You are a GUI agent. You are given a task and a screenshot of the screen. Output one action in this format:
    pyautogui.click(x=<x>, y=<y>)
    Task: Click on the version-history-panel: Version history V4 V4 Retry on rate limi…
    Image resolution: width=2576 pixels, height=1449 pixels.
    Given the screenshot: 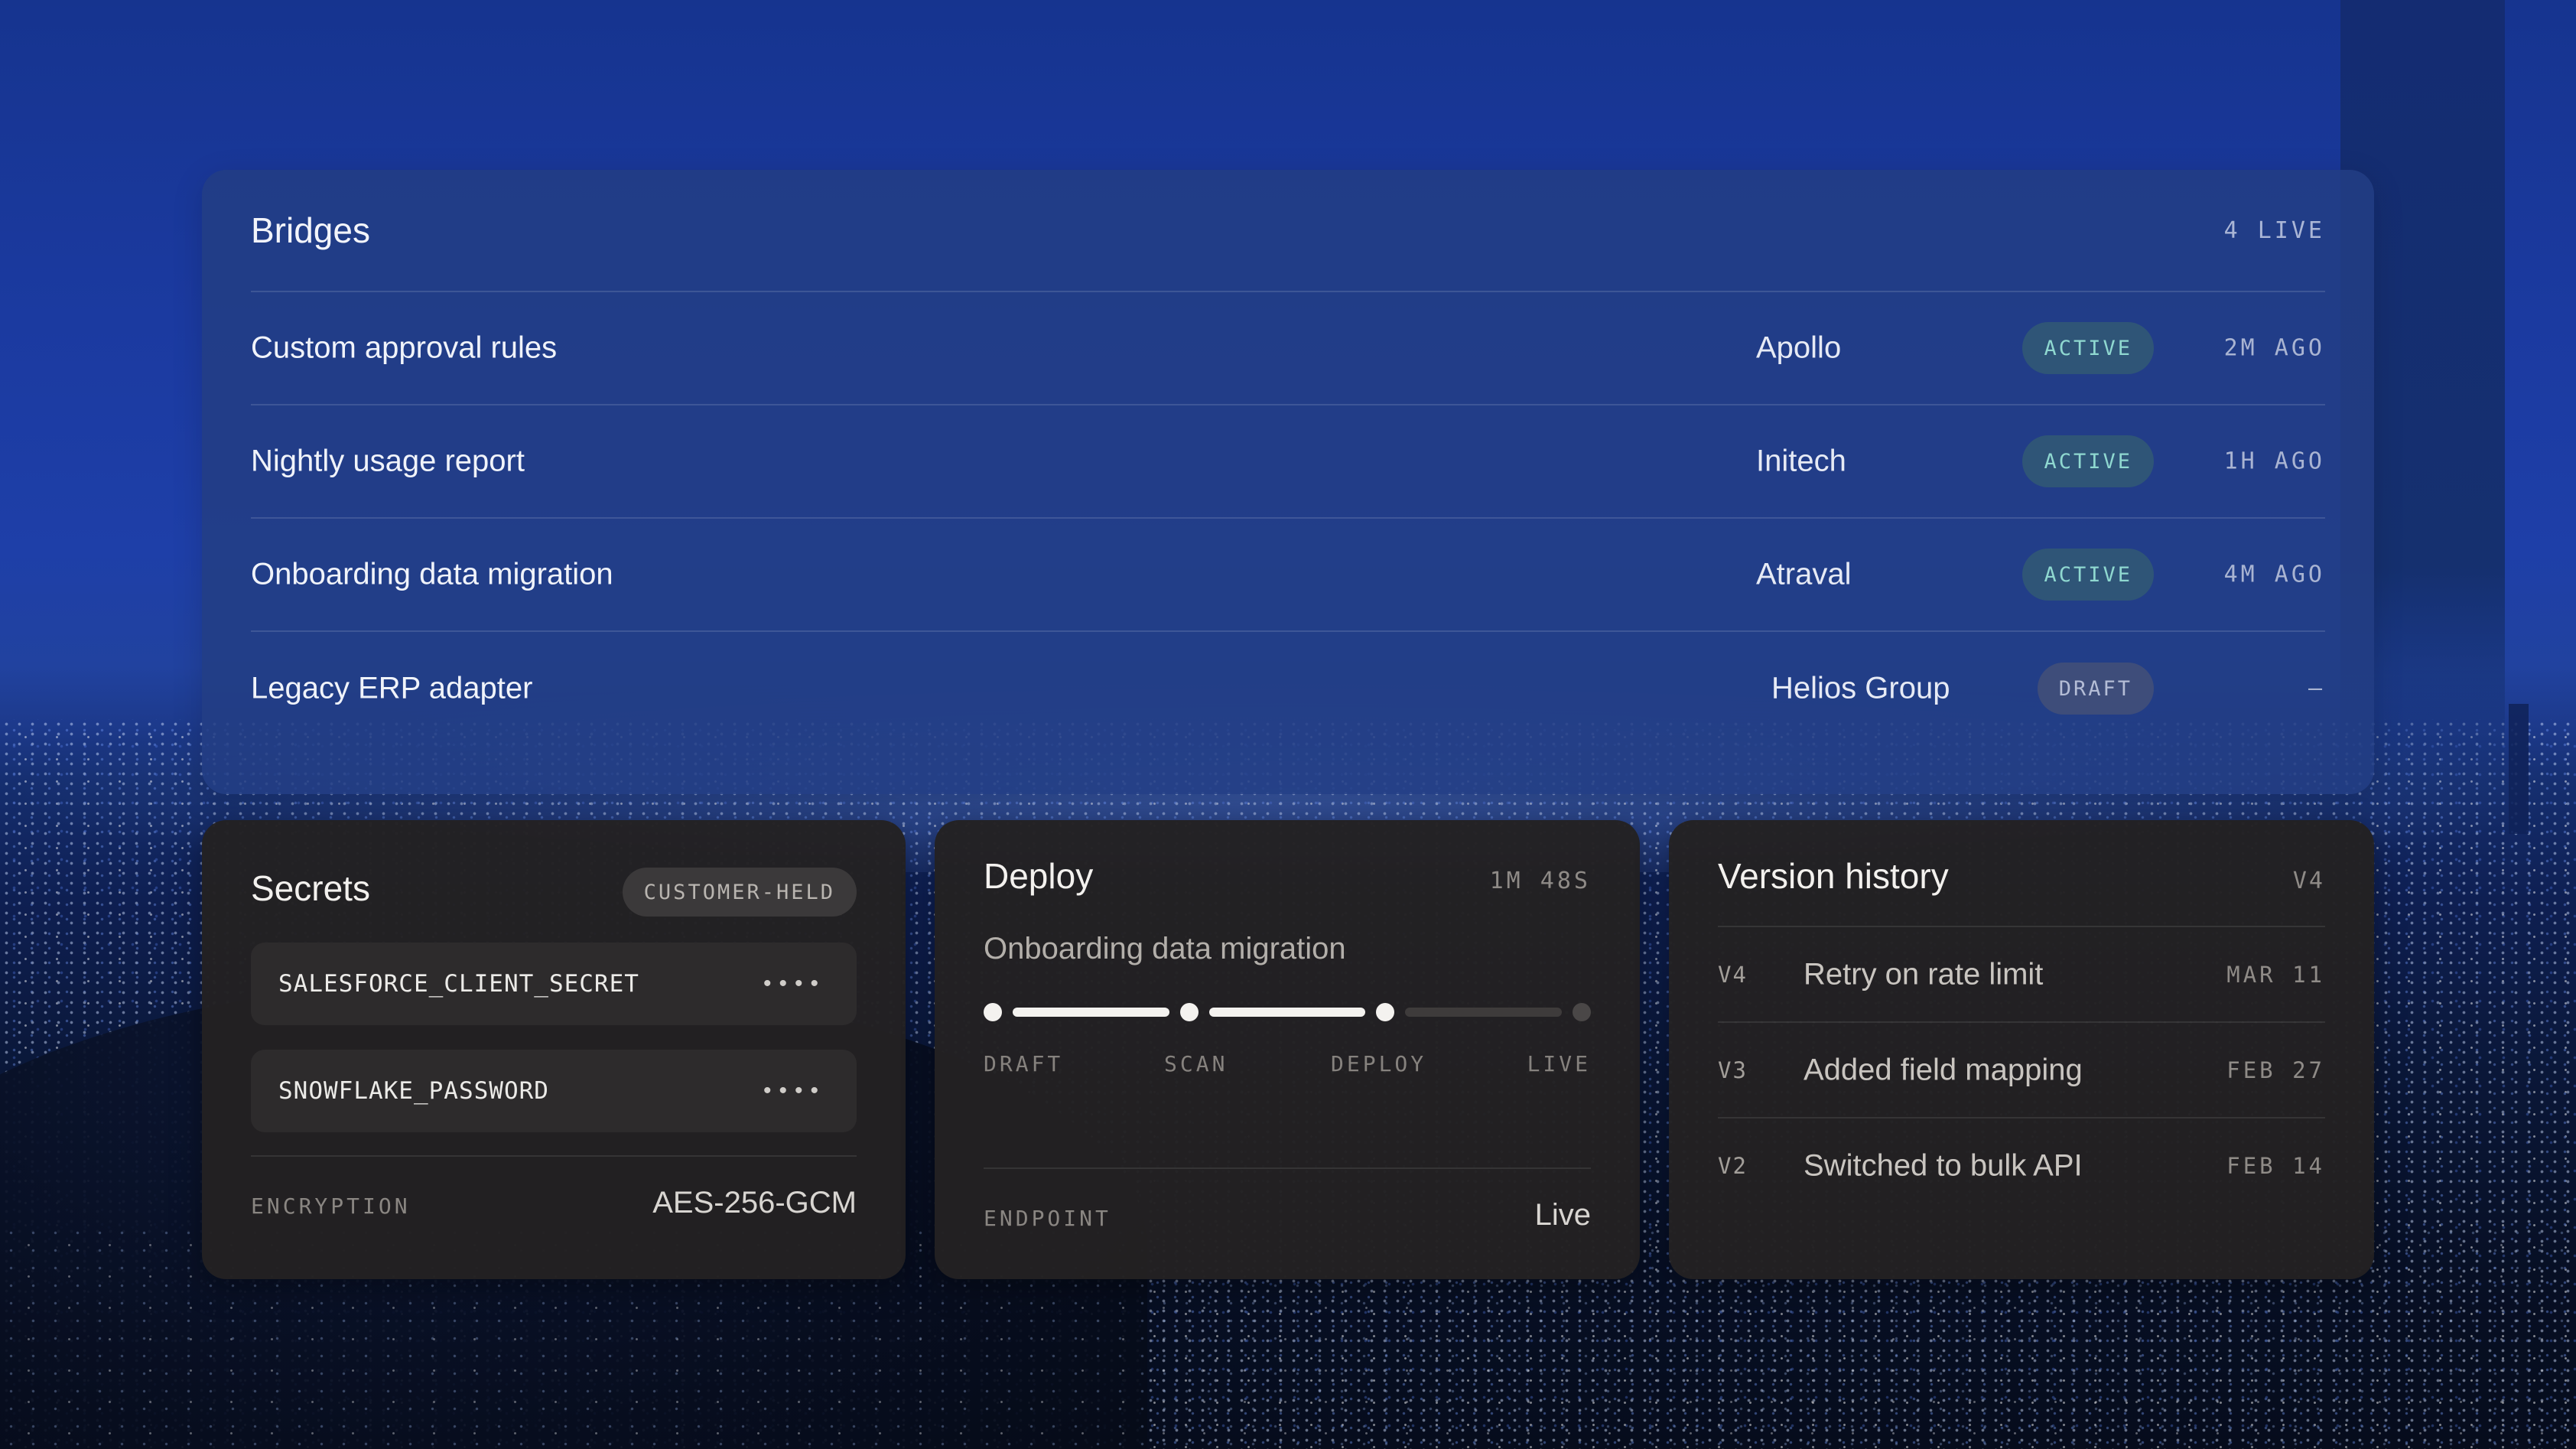 What is the action you would take?
    pyautogui.click(x=2021, y=1049)
    